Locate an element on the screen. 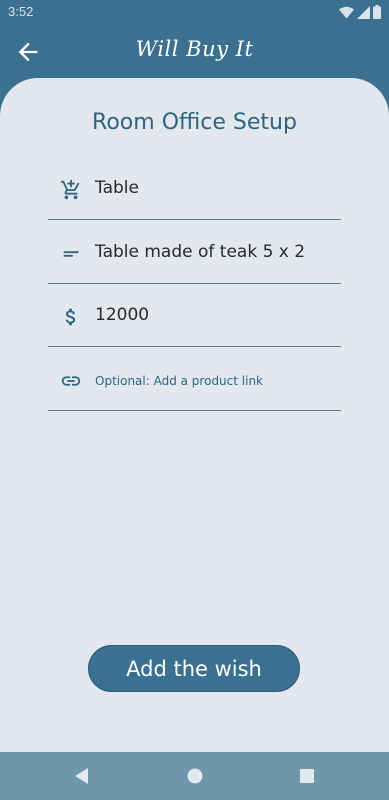  status-bar: 3:52 is located at coordinates (194, 12).